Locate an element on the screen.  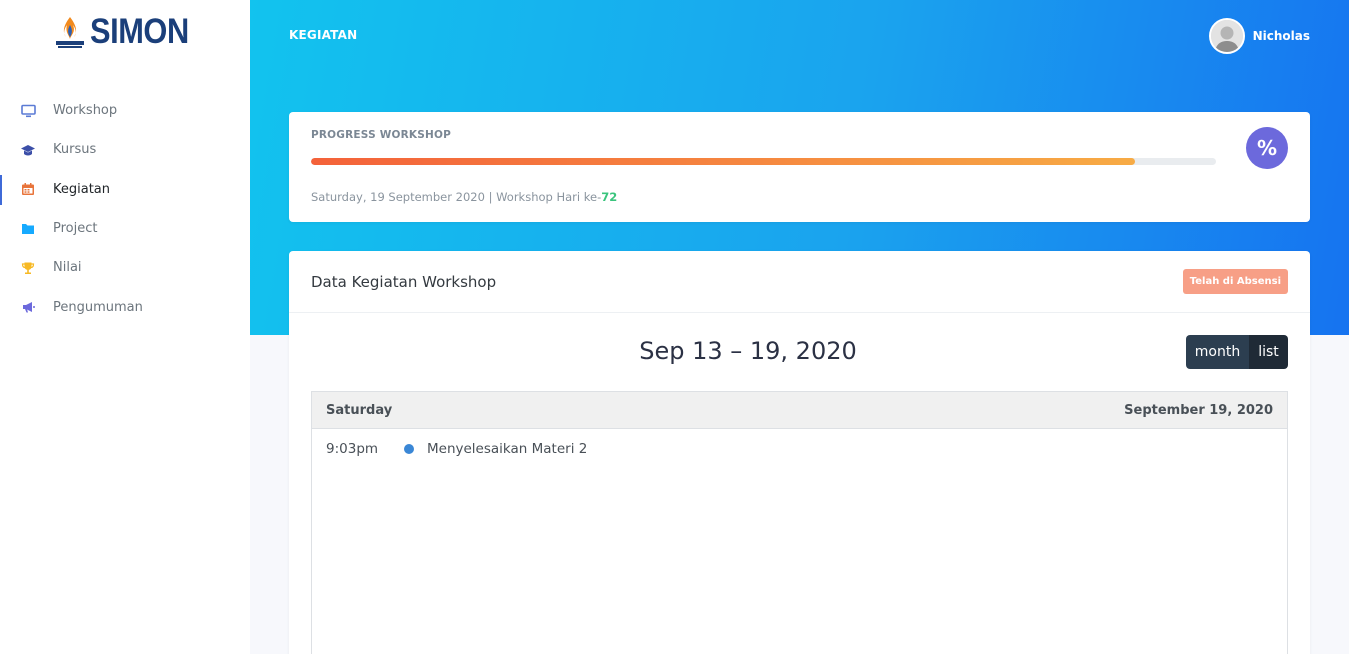
user-menu: Nicholas is located at coordinates (1259, 36).